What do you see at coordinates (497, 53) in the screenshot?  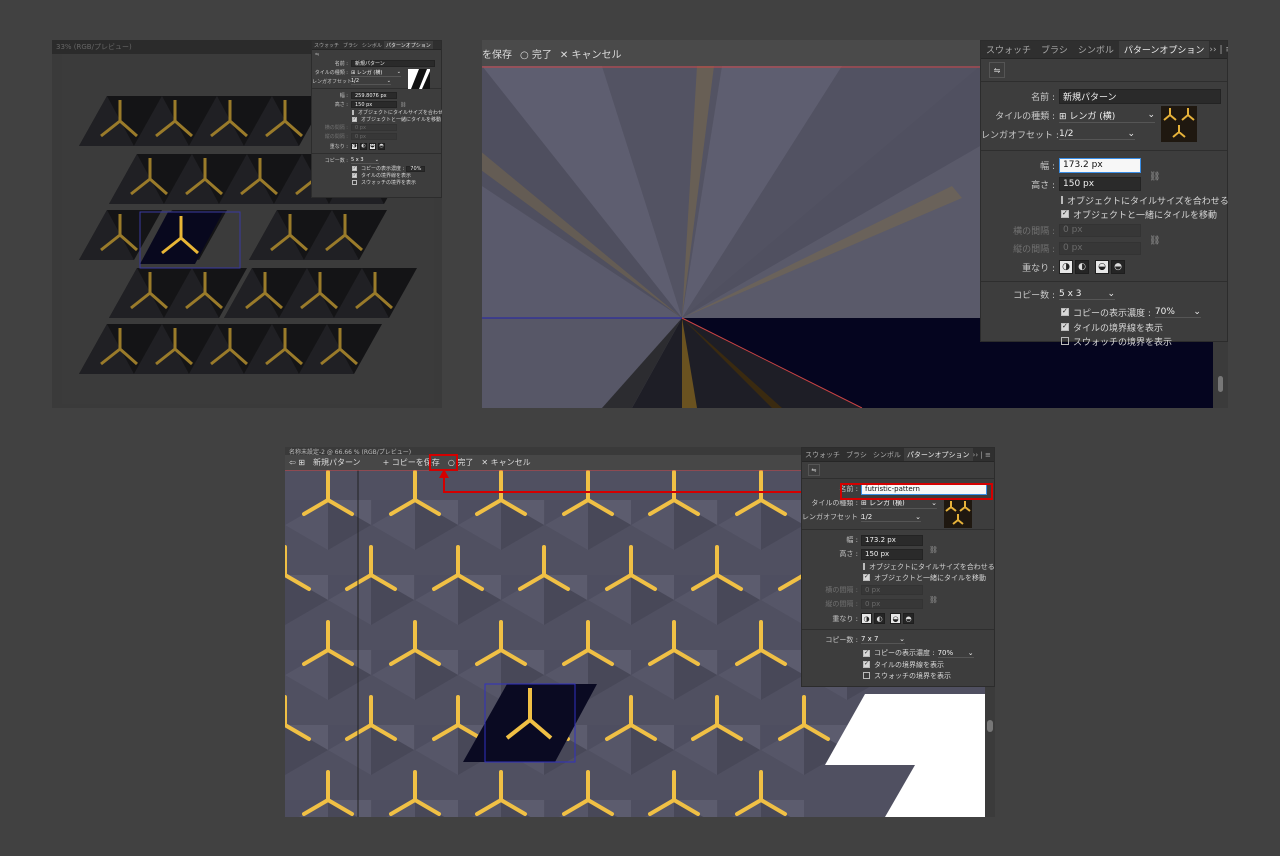 I see `save-copy-button: を保存` at bounding box center [497, 53].